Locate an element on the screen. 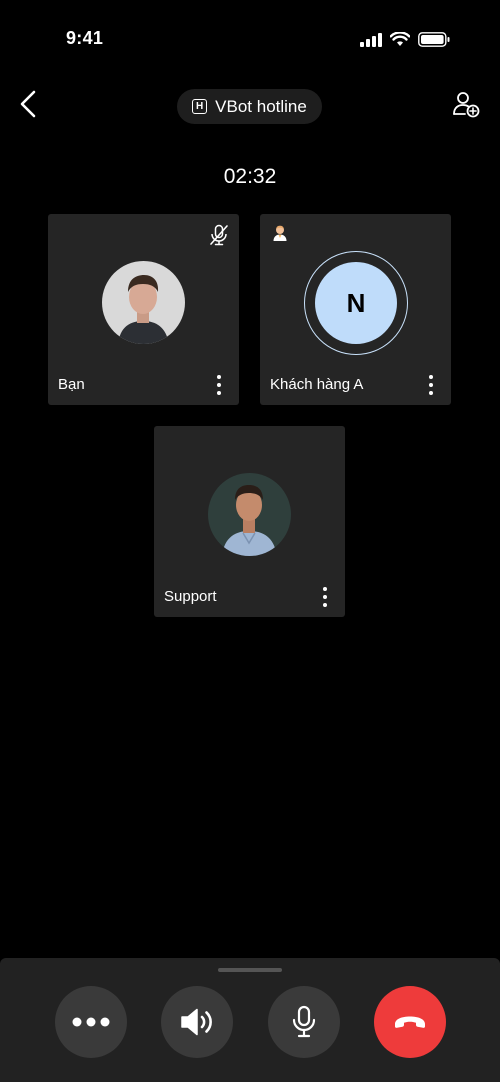  status-icons is located at coordinates (405, 39).